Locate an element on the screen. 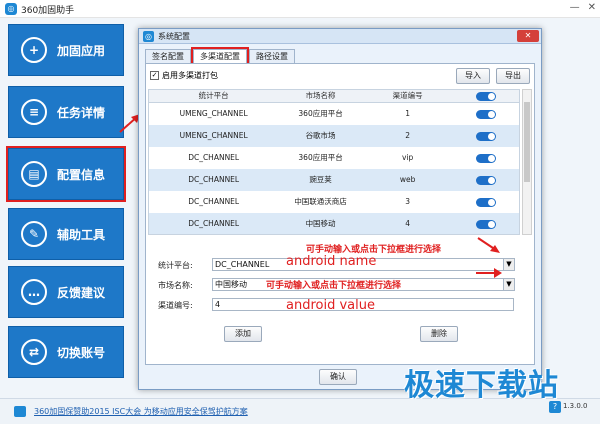 This screenshot has width=600, height=424. col-header-channel: 渠道编号 is located at coordinates (407, 95).